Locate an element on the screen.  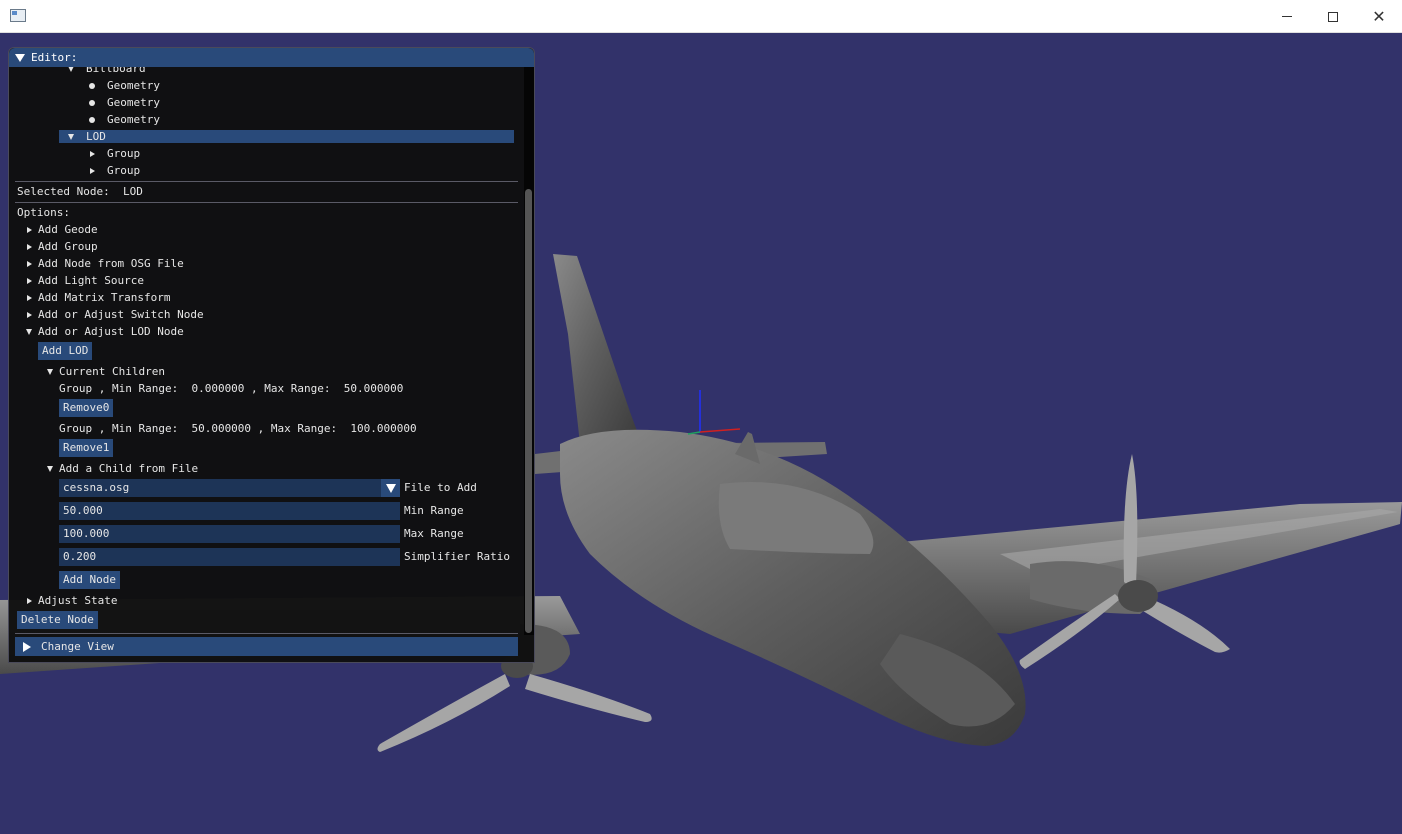
change-view-header: Change View is located at coordinates (266, 646).